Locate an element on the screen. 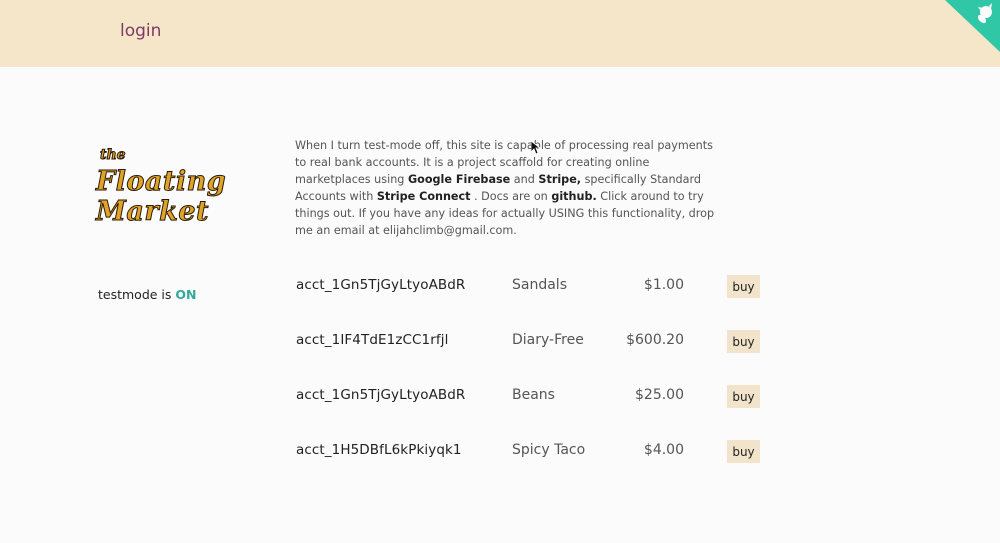 This screenshot has width=1000, height=543. listing-name: Beans is located at coordinates (533, 395).